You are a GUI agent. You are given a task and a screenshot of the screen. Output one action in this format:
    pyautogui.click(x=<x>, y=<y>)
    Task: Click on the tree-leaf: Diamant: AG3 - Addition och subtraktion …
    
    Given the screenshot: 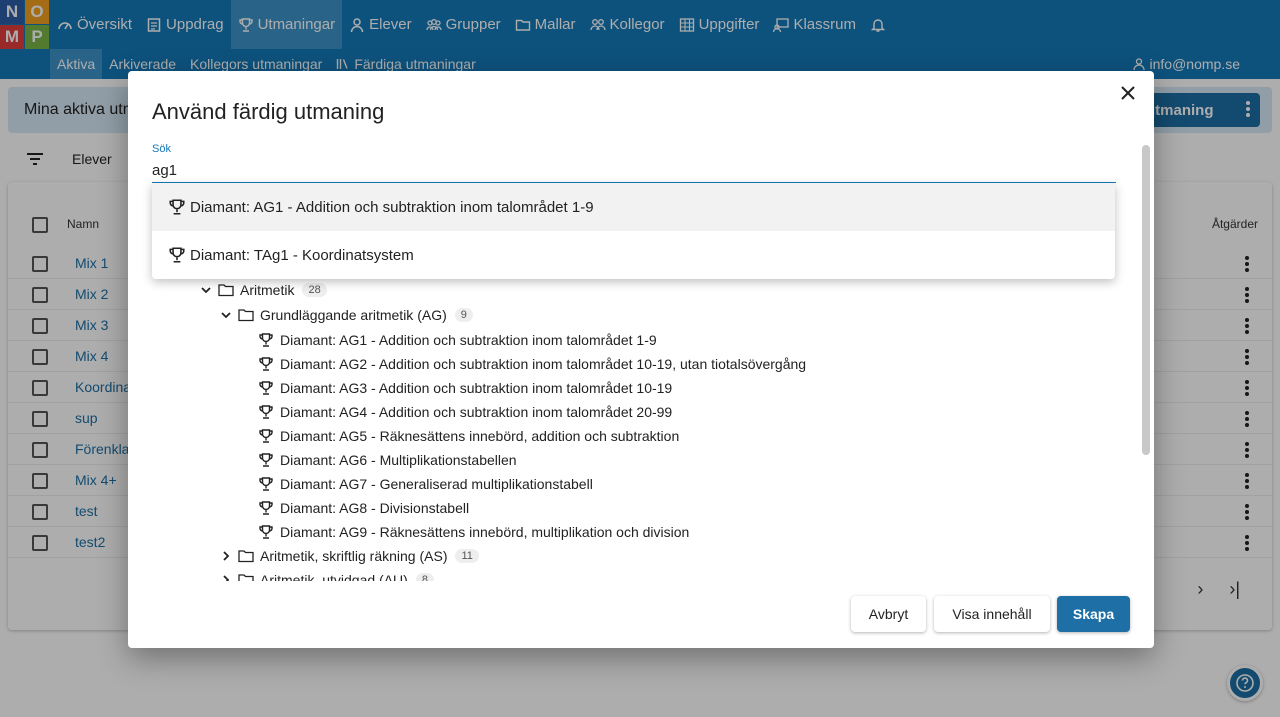 What is the action you would take?
    pyautogui.click(x=465, y=388)
    